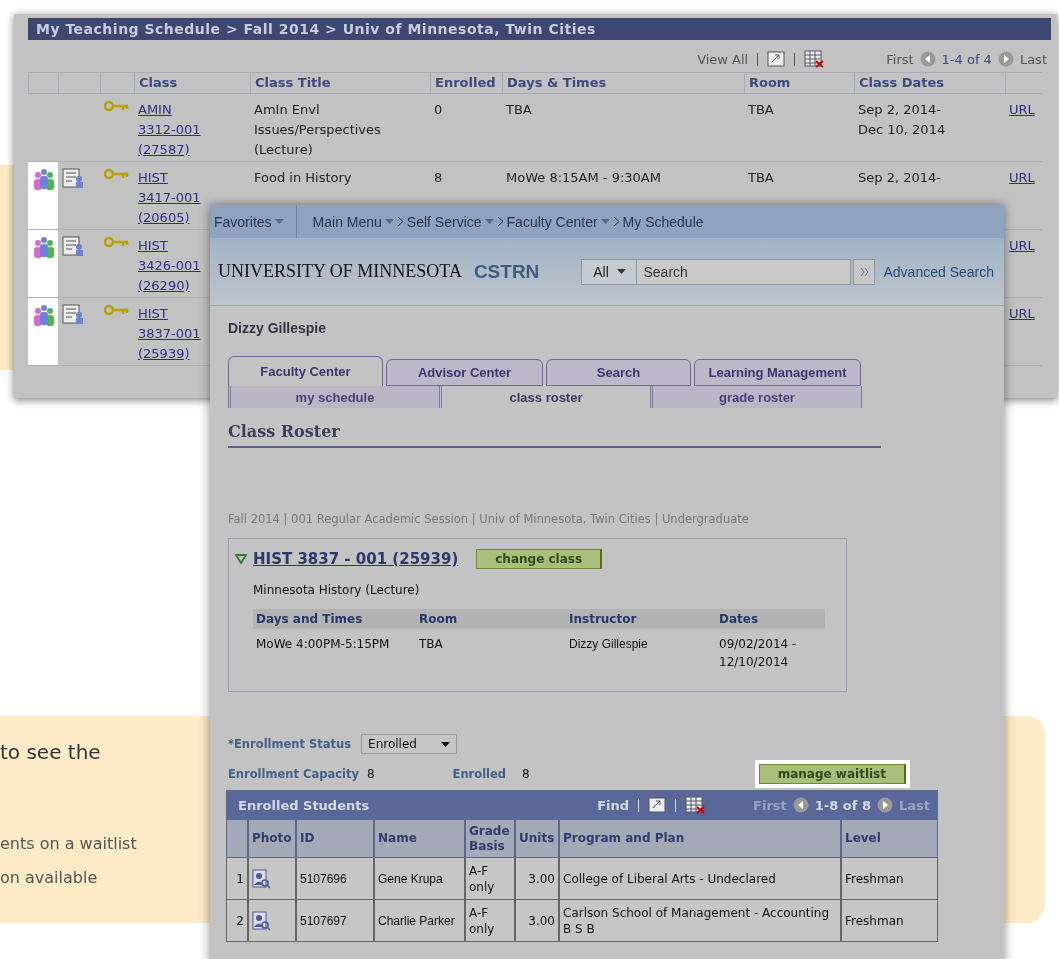  What do you see at coordinates (464, 372) in the screenshot?
I see `tab: Advisor Center` at bounding box center [464, 372].